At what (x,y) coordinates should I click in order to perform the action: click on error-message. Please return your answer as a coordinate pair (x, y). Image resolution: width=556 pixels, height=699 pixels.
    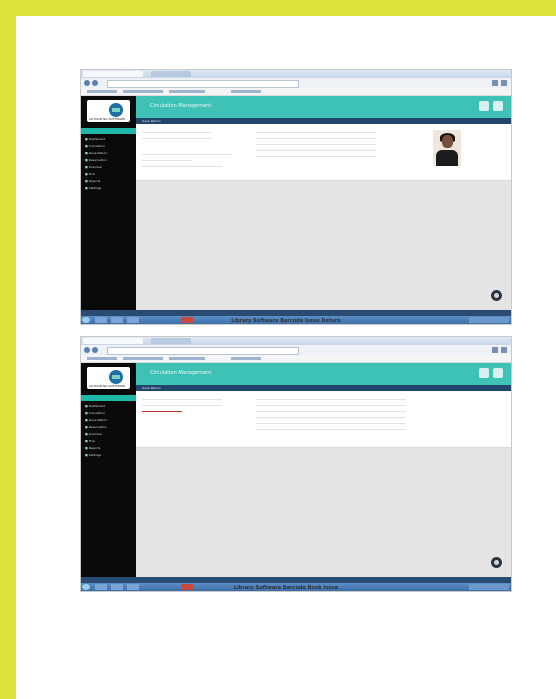
    Looking at the image, I should click on (162, 411).